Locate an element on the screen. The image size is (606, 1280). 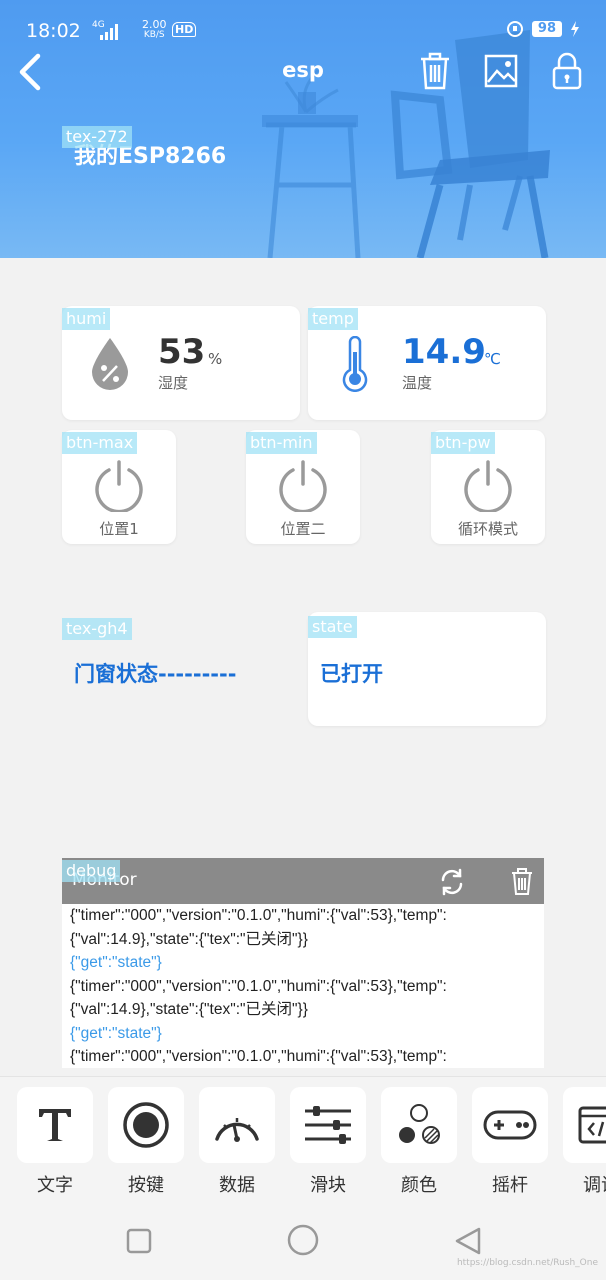
button-icon is located at coordinates (146, 1125).